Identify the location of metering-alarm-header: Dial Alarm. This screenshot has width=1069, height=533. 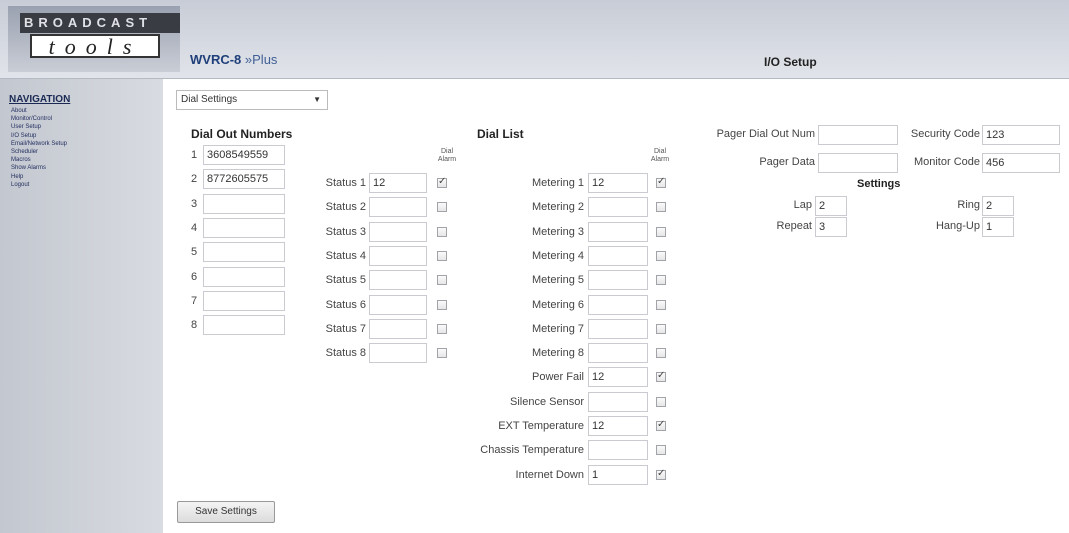
(660, 155).